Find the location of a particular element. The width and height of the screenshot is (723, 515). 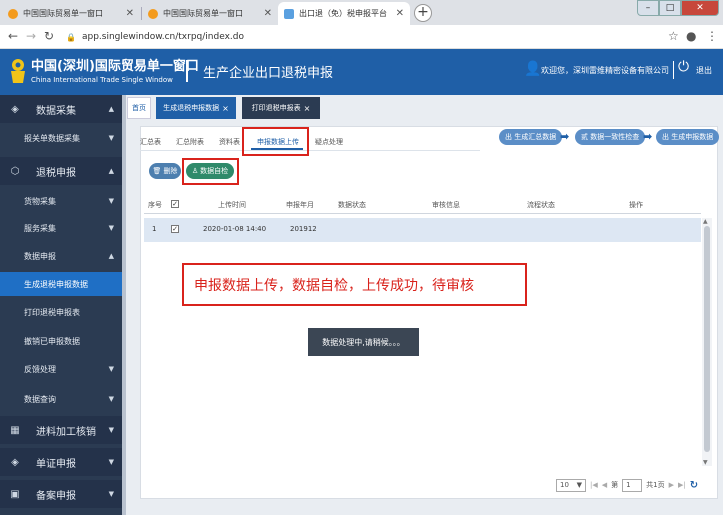

sidebar-item-data-declaration: 数据申报 ▲ is located at coordinates (61, 256).